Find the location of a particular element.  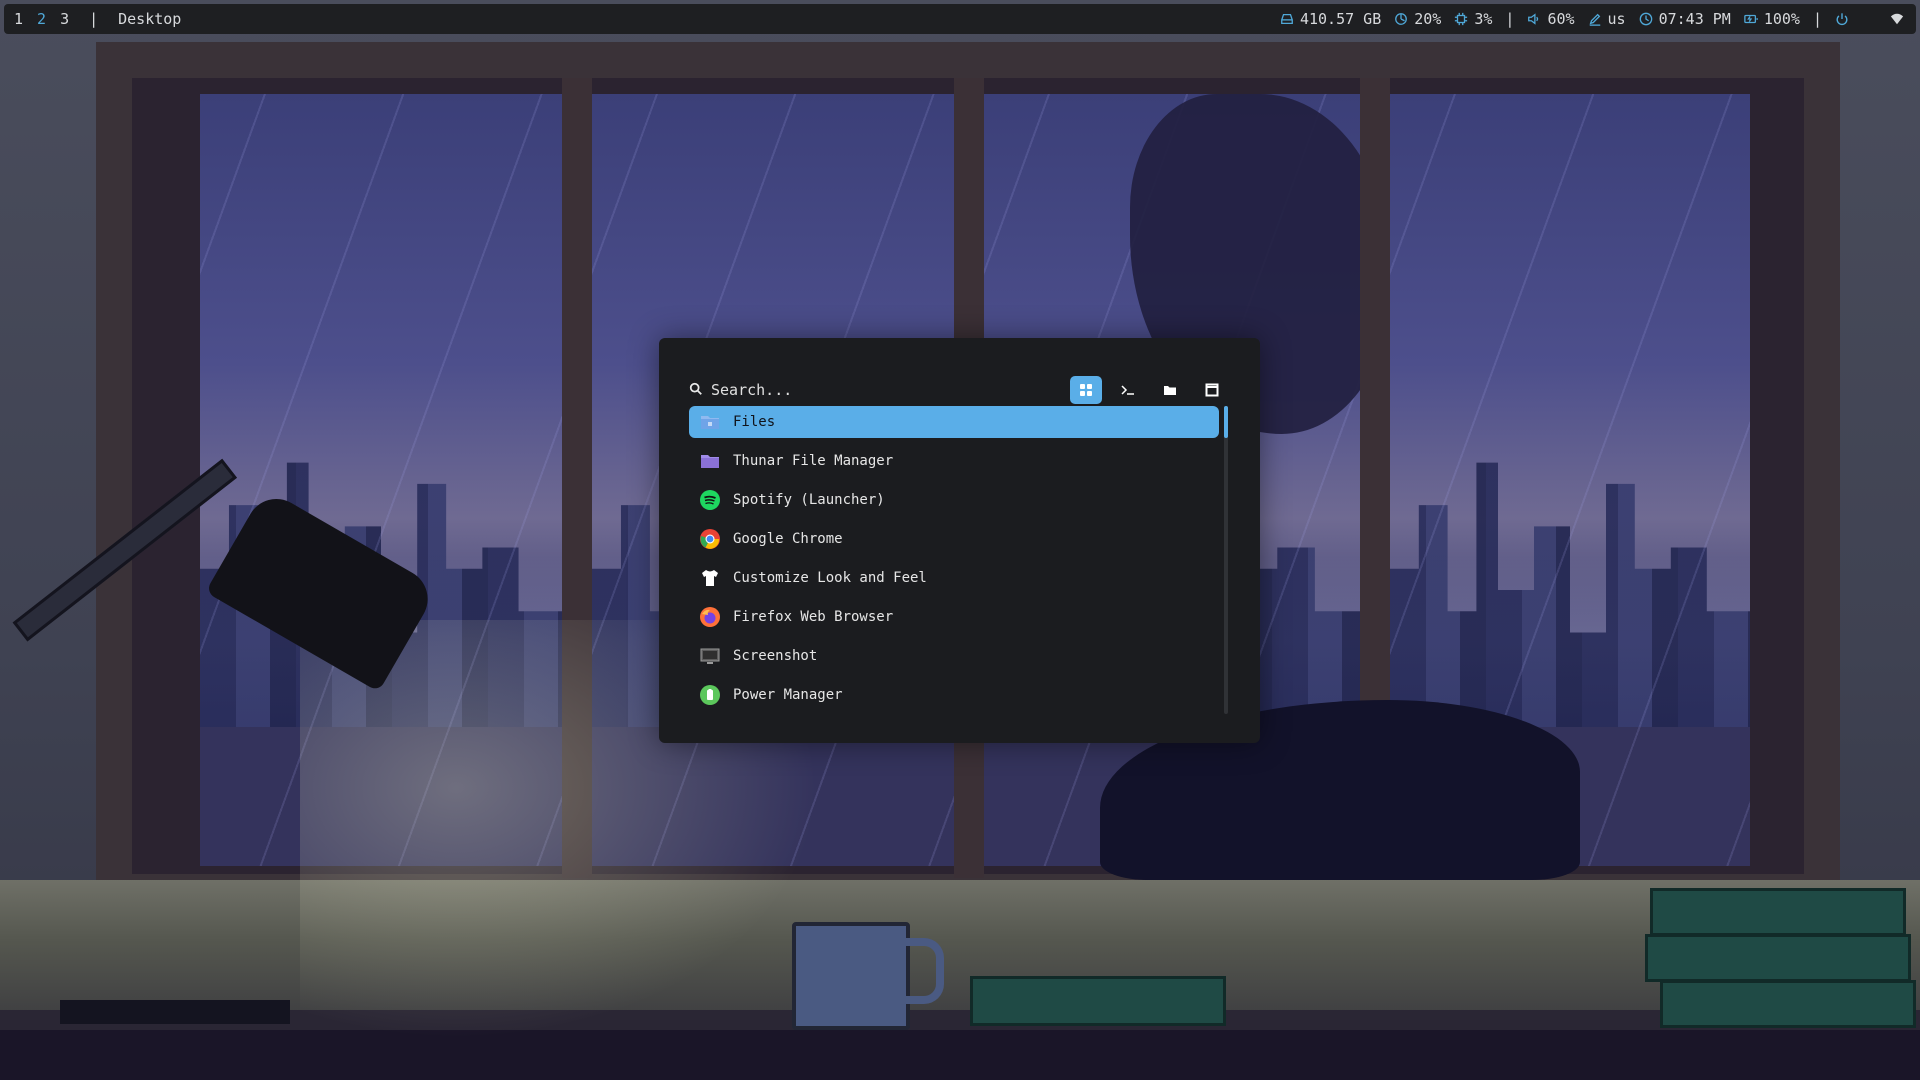

disk-indicator: 410.57 GB is located at coordinates (1330, 19).